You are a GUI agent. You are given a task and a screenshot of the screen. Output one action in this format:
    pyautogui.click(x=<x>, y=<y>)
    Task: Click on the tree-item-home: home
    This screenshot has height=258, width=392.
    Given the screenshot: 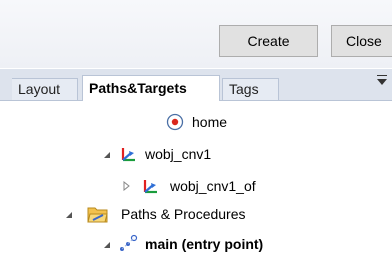 What is the action you would take?
    pyautogui.click(x=226, y=122)
    